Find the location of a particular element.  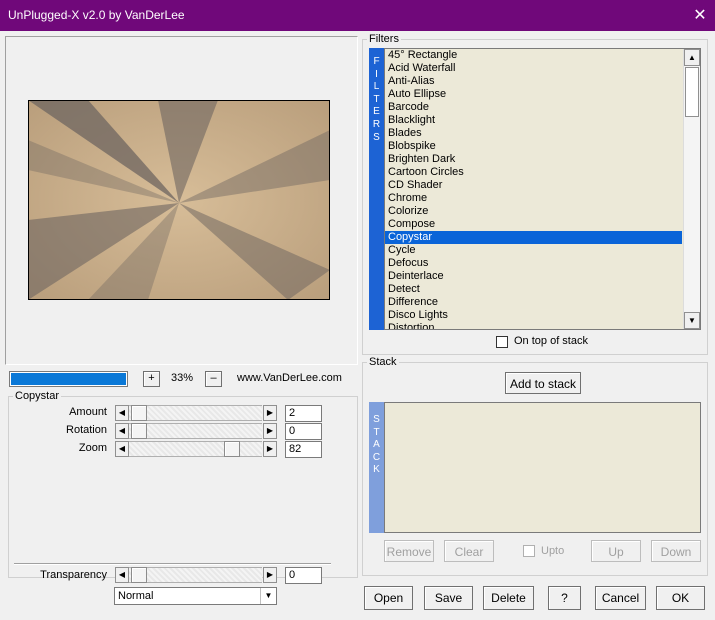

scrollbar-thumb is located at coordinates (692, 92).